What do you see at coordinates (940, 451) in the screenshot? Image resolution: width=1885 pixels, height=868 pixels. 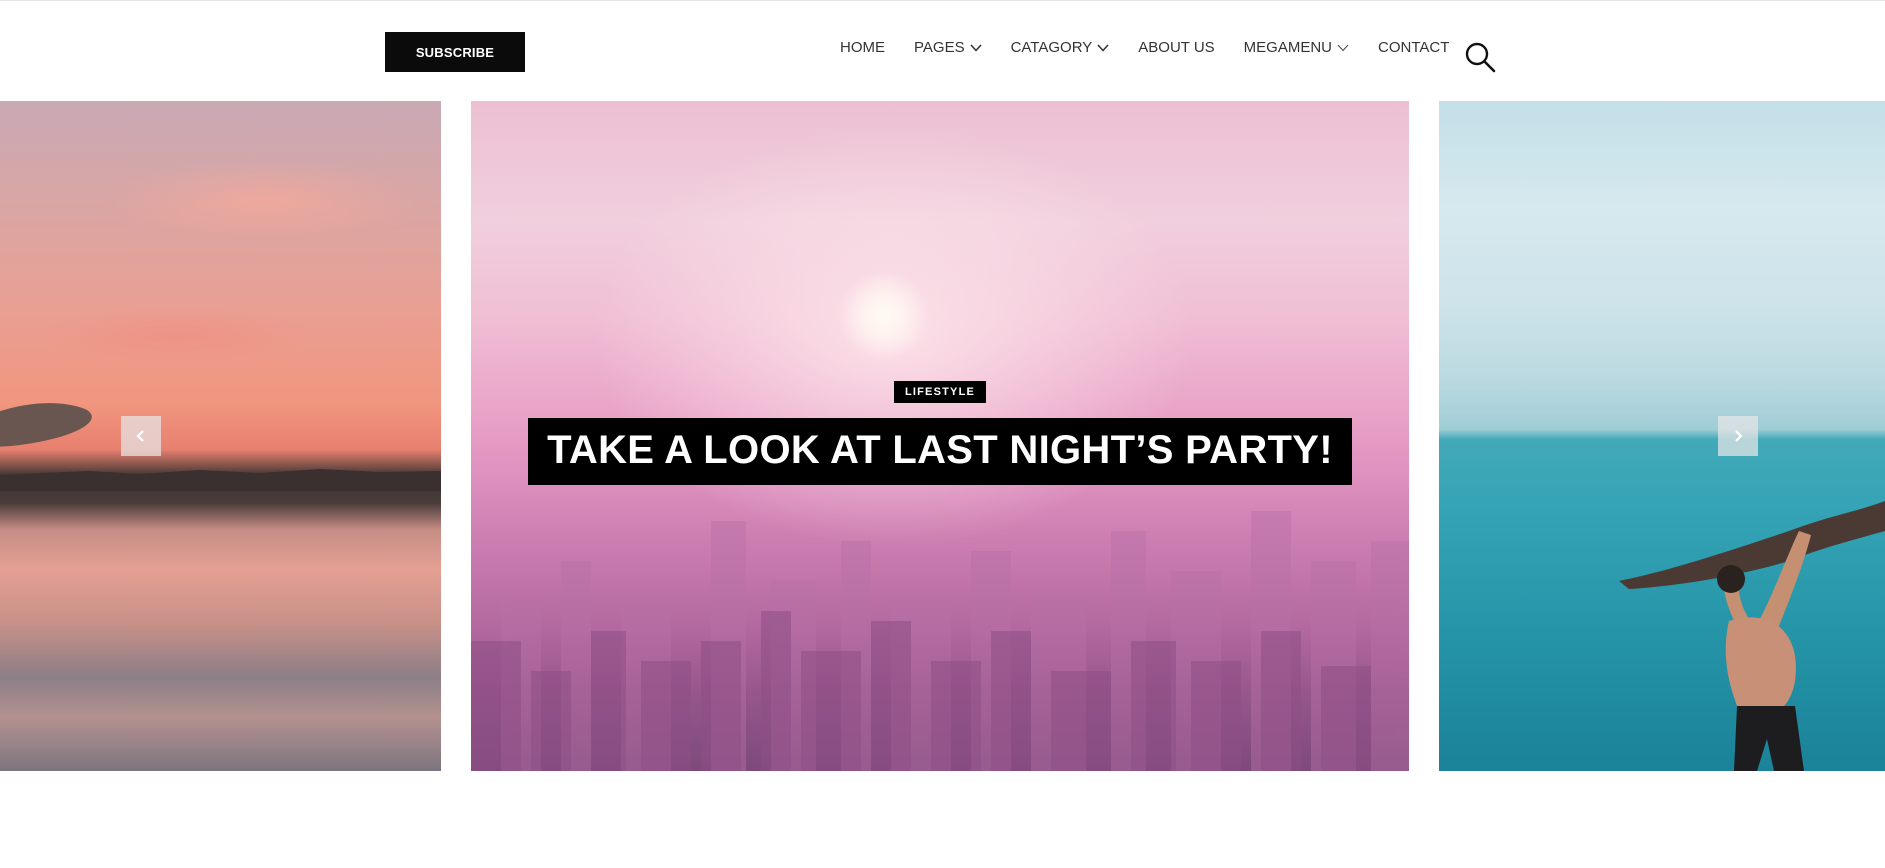 I see `slide-title: TAKE A LOOK AT LAST NIGHT’S PARTY!` at bounding box center [940, 451].